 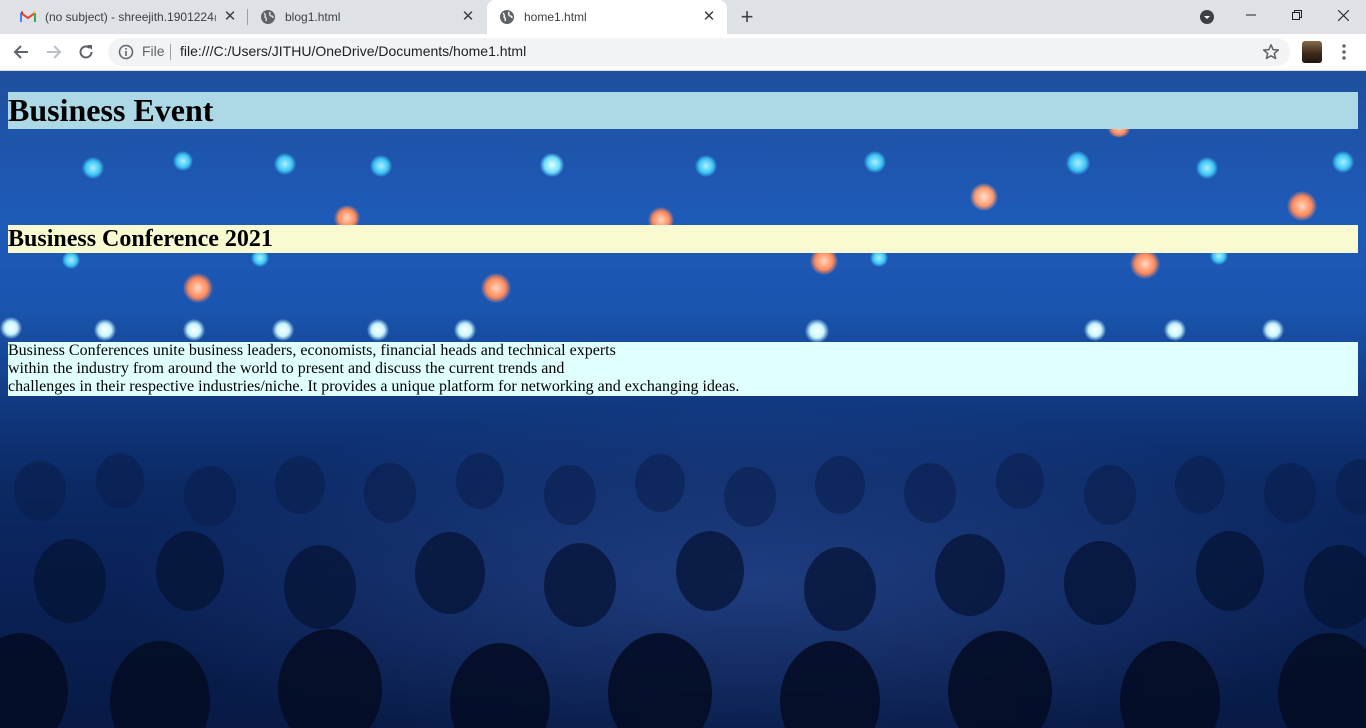 I want to click on close-window-button, so click(x=1343, y=15).